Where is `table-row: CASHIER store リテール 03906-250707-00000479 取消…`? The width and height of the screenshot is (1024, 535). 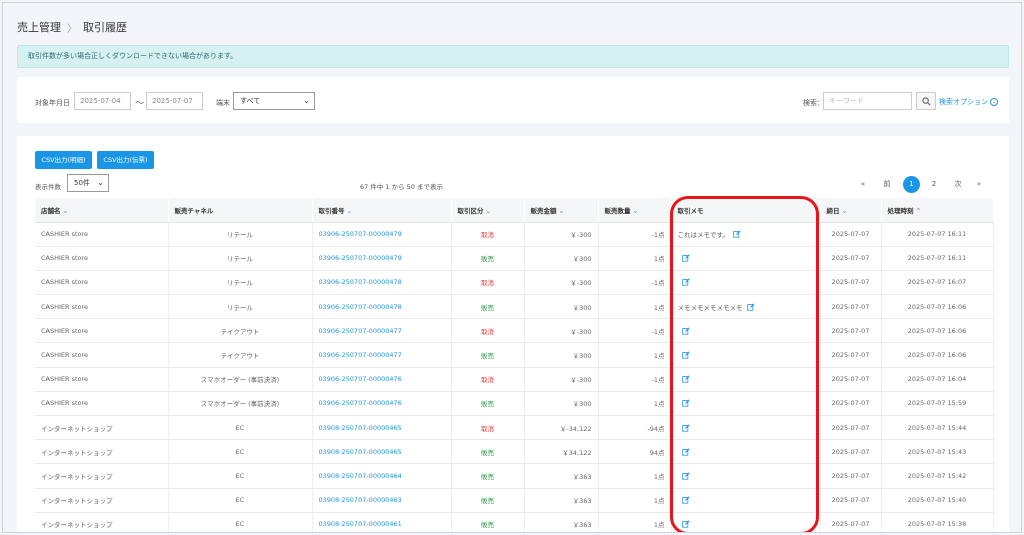 table-row: CASHIER store リテール 03906-250707-00000479 取消… is located at coordinates (514, 234).